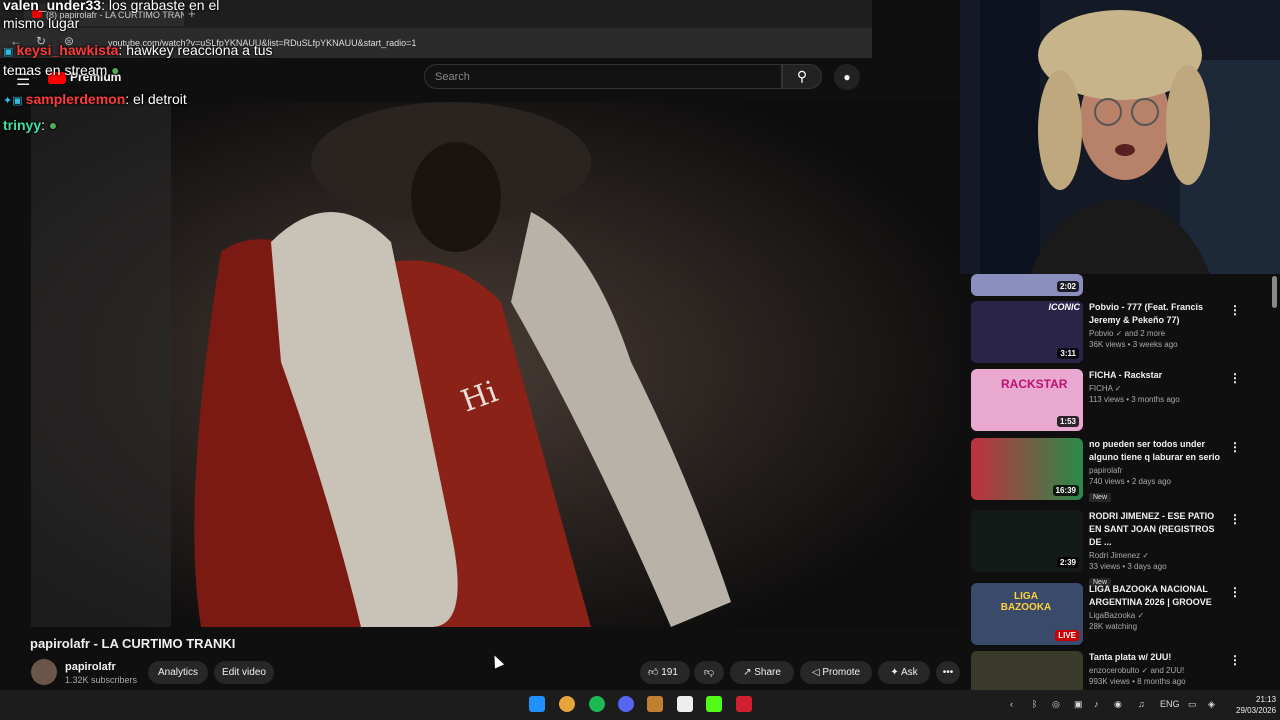 This screenshot has width=1280, height=720. What do you see at coordinates (1027, 332) in the screenshot?
I see `video-thumbnail: ICONIC 3:11` at bounding box center [1027, 332].